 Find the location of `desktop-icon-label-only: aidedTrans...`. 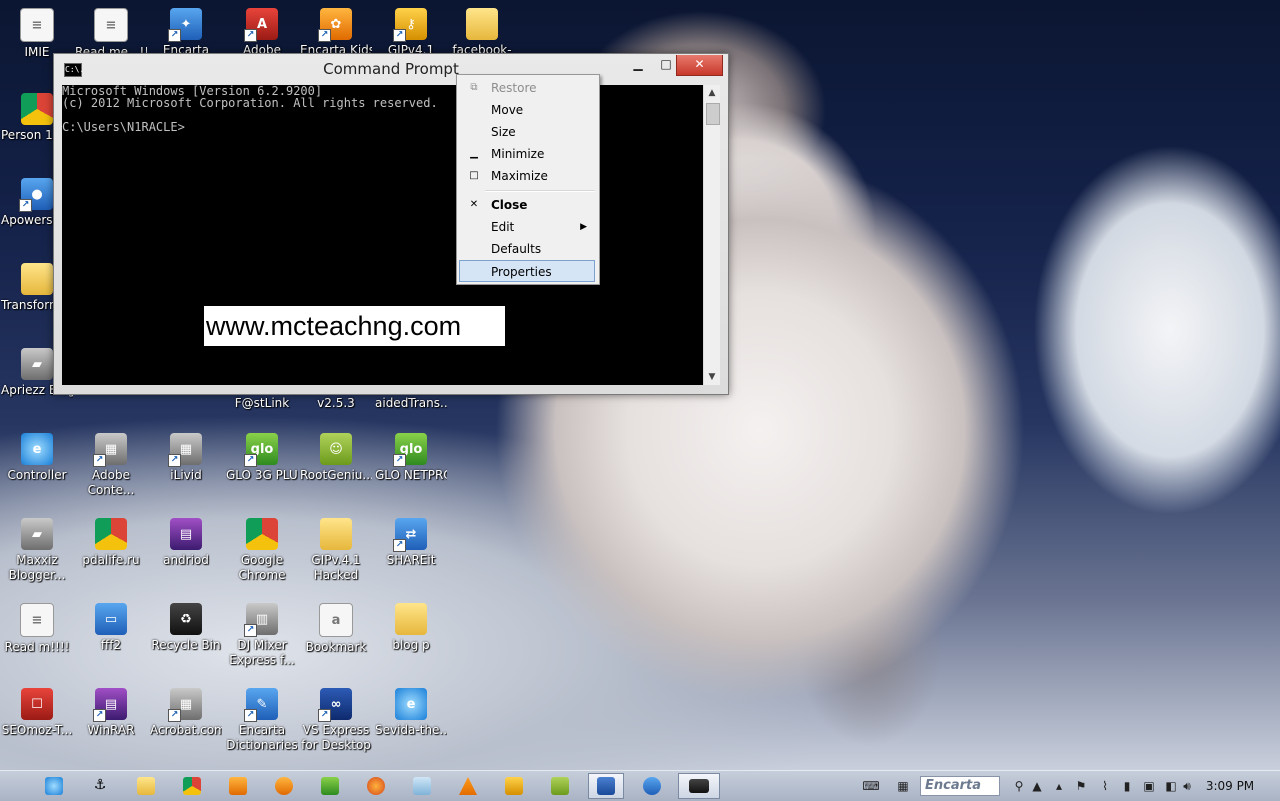

desktop-icon-label-only: aidedTrans... is located at coordinates (411, 403).